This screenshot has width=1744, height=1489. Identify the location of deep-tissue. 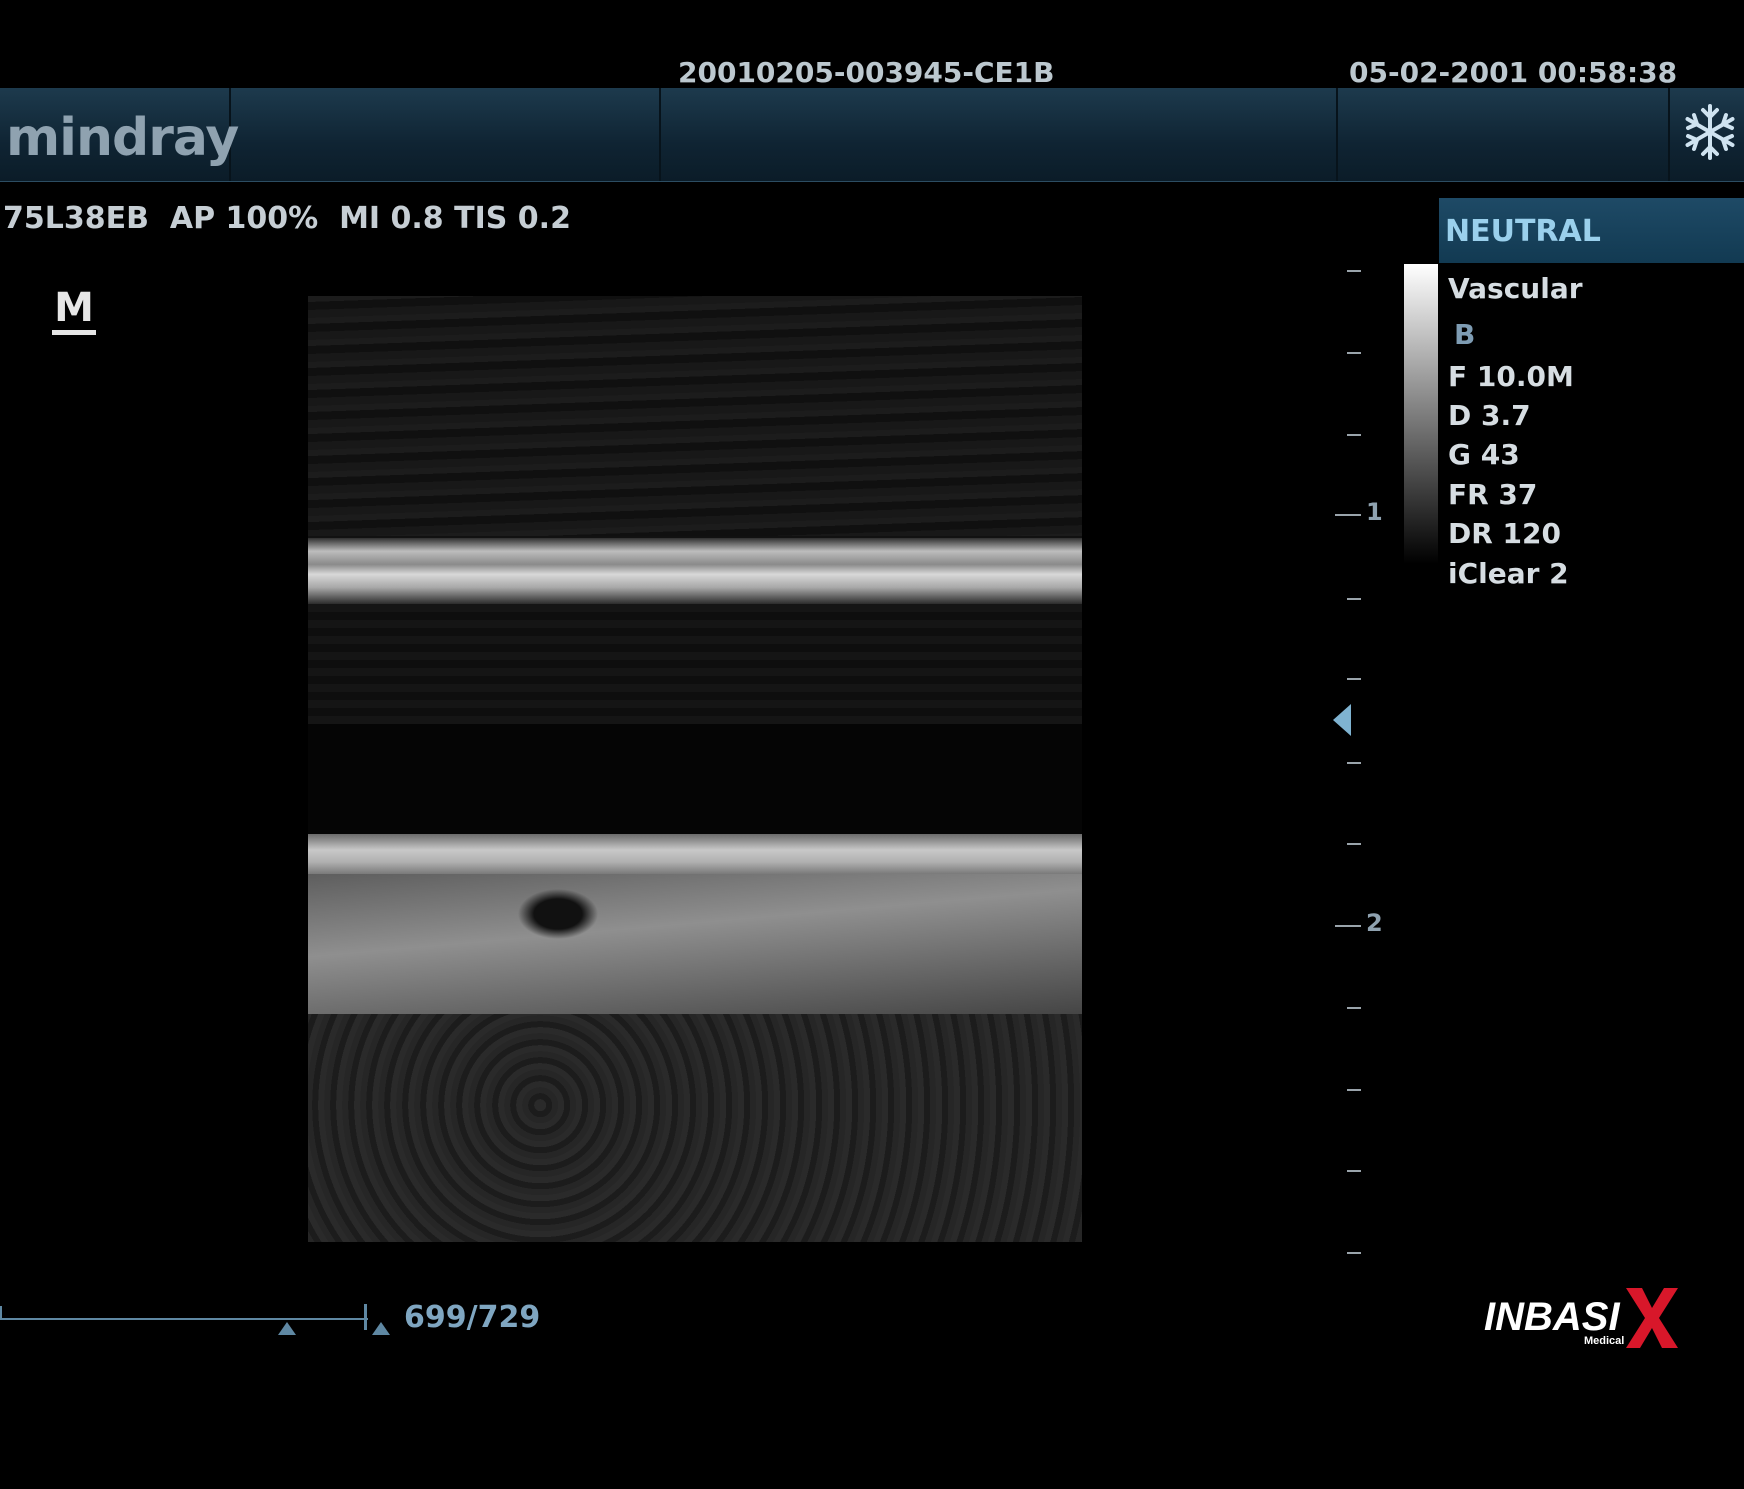
(695, 1128).